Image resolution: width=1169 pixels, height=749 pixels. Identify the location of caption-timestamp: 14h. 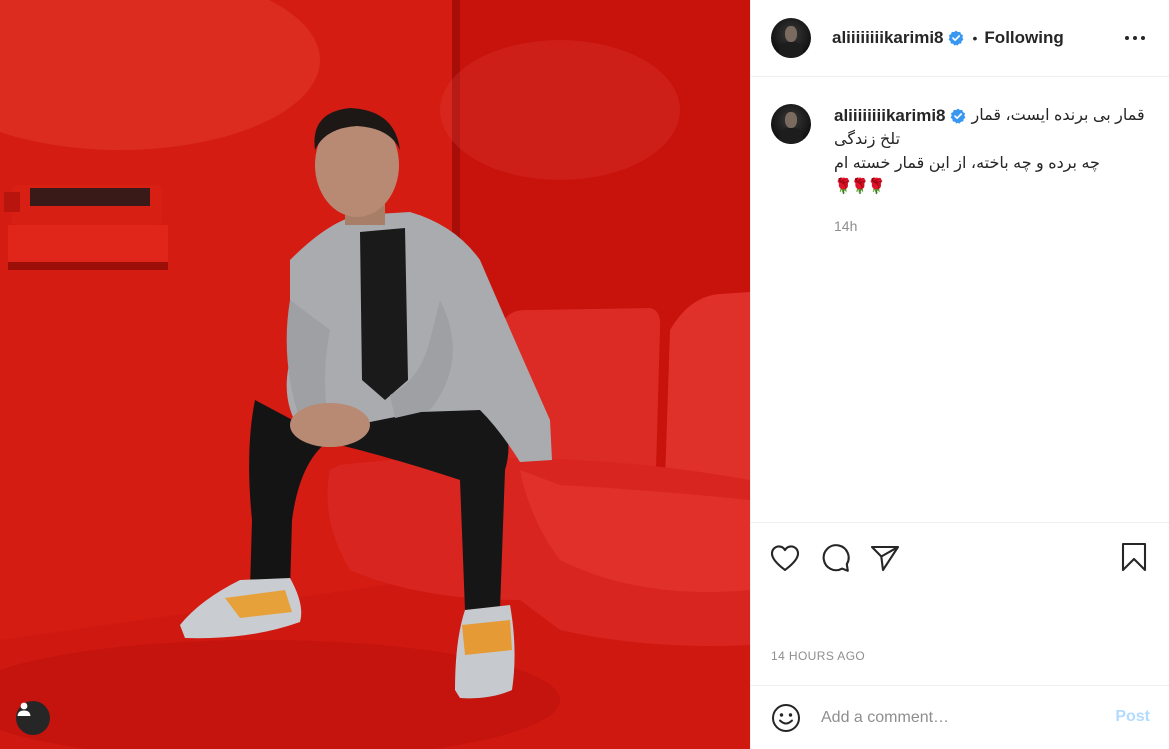
(992, 226).